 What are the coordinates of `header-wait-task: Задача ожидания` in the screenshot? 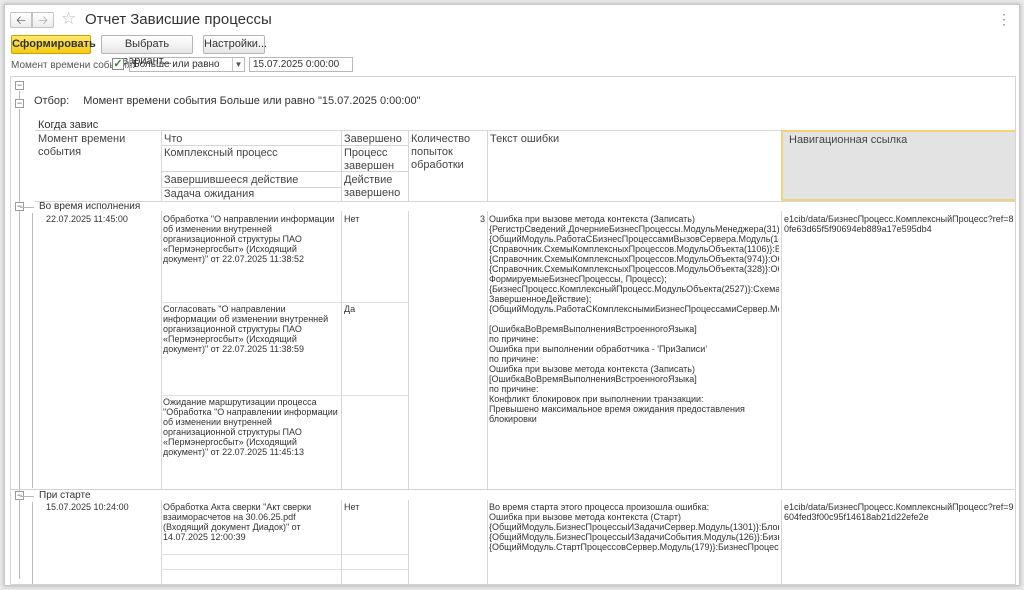 It's located at (209, 194).